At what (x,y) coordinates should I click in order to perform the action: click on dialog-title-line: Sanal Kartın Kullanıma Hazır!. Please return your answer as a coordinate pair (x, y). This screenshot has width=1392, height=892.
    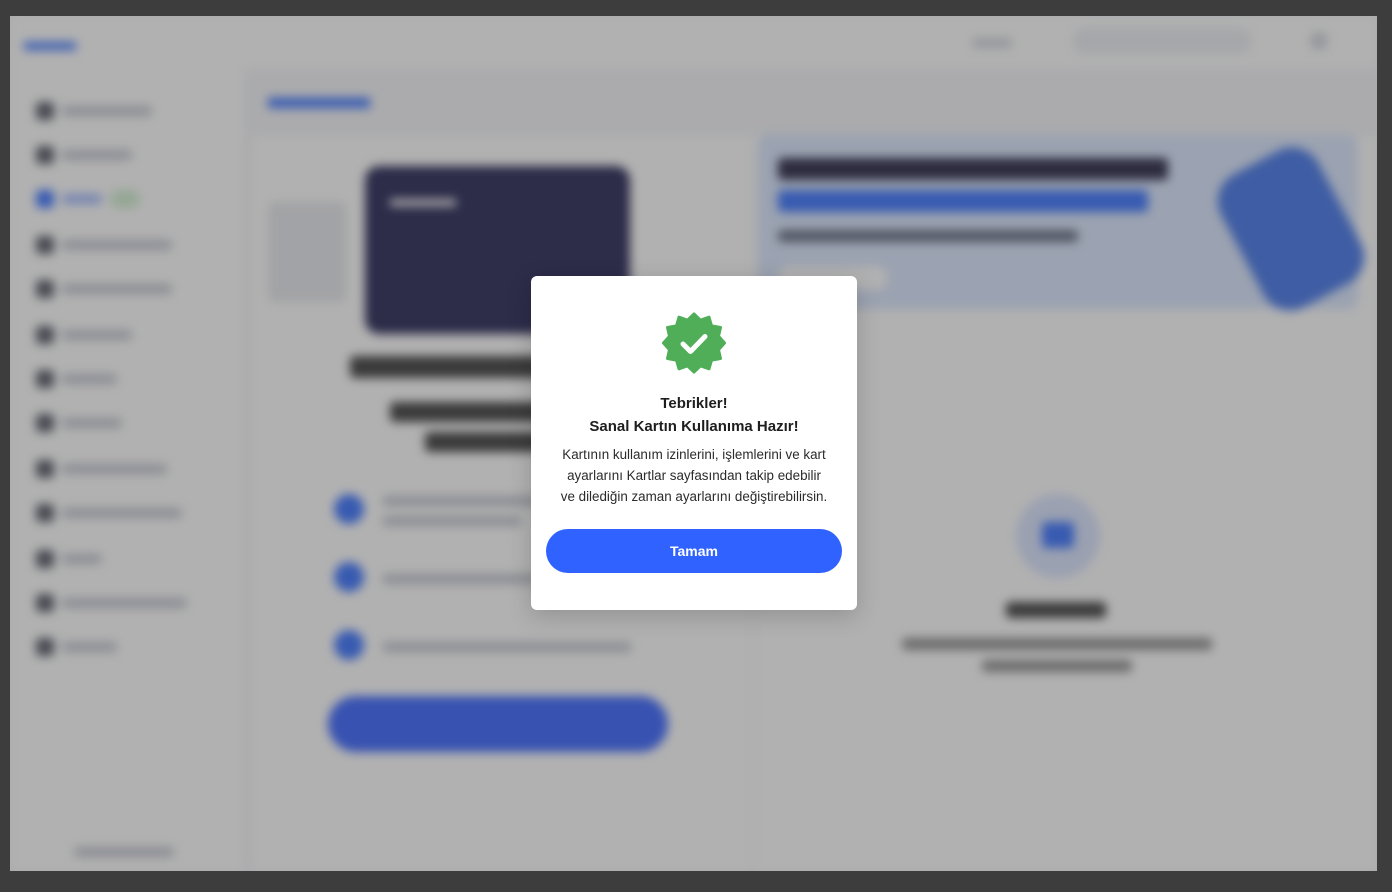
    Looking at the image, I should click on (694, 426).